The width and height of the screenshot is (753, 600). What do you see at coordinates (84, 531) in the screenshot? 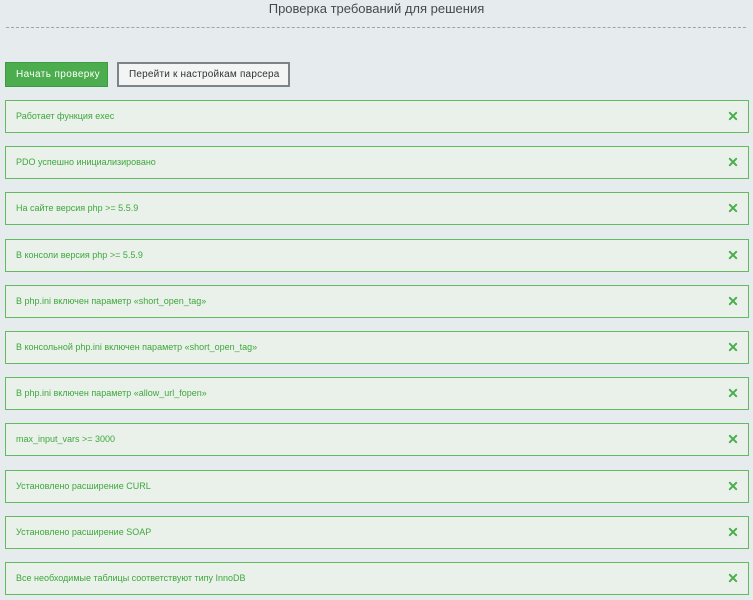
I see `requirement-label: Установлено расширение SOAP` at bounding box center [84, 531].